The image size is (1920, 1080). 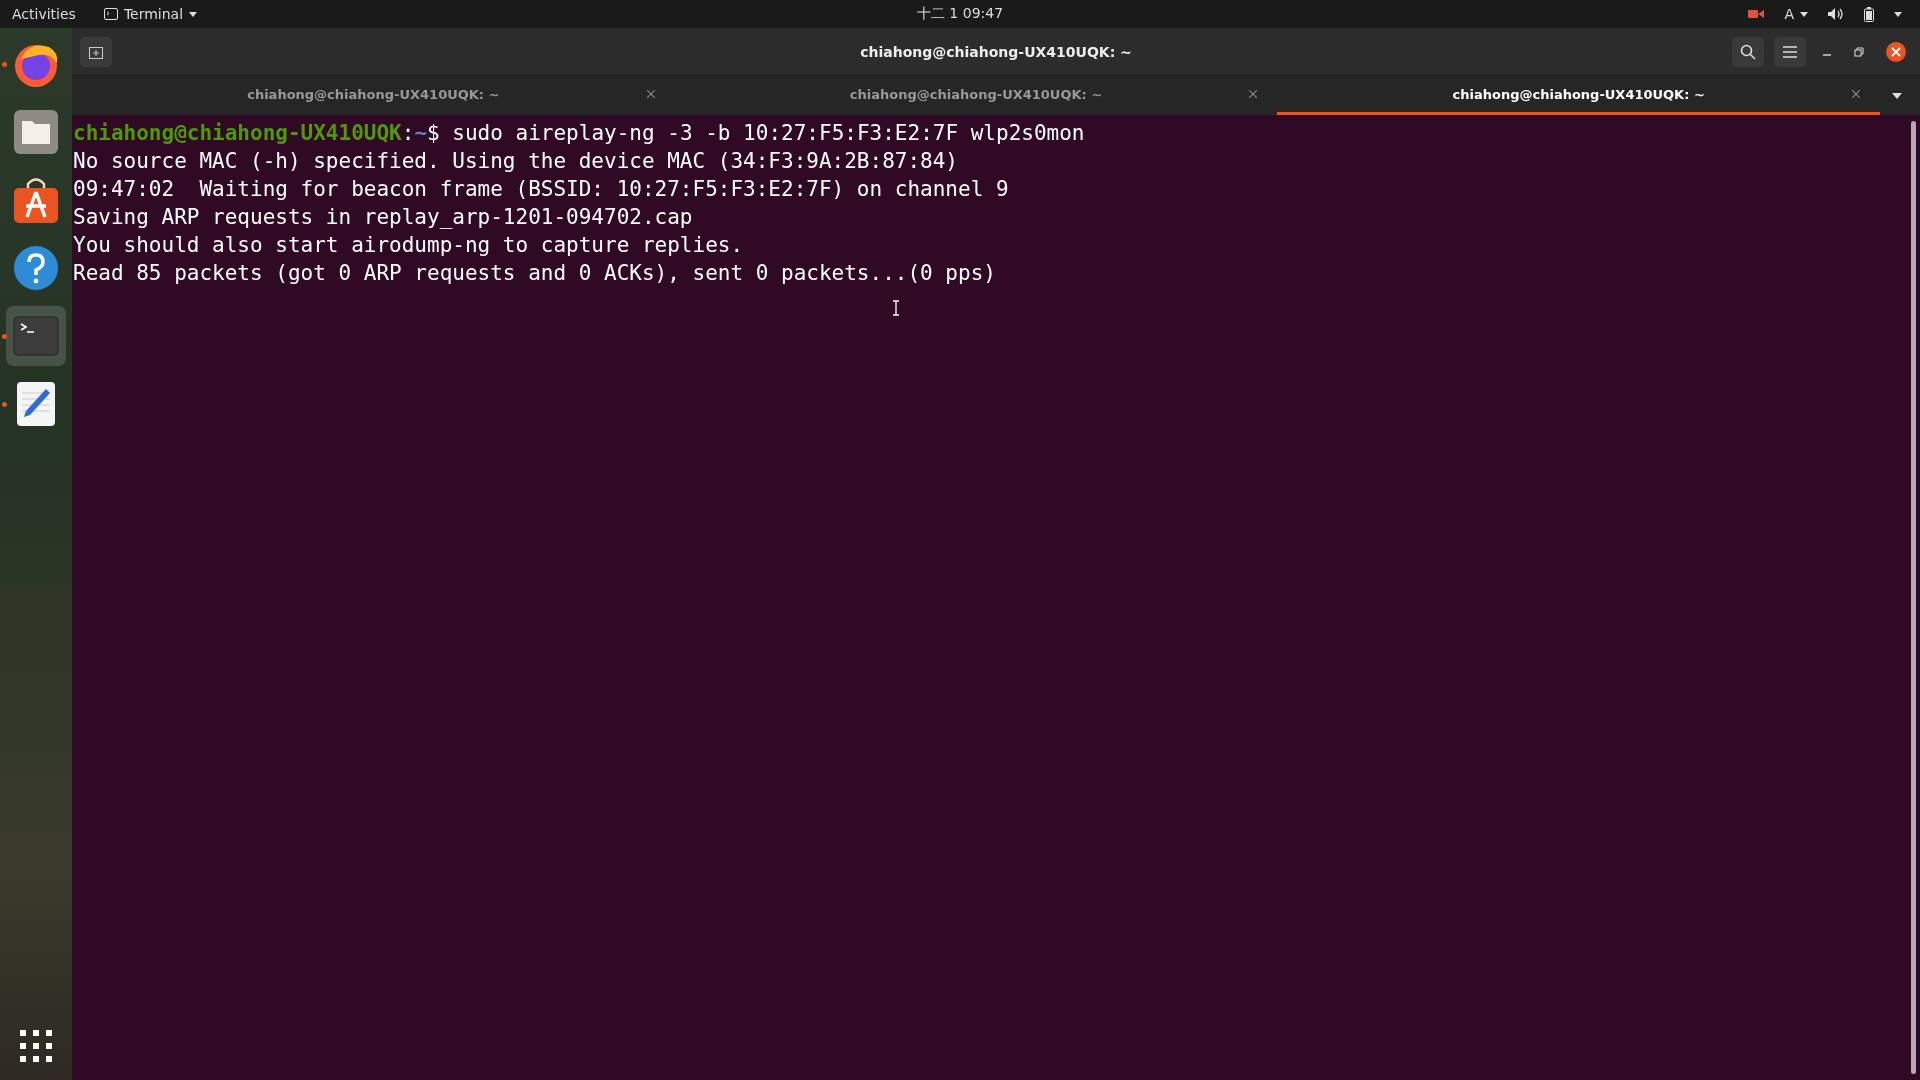 What do you see at coordinates (36, 1046) in the screenshot?
I see `app-grid-icon` at bounding box center [36, 1046].